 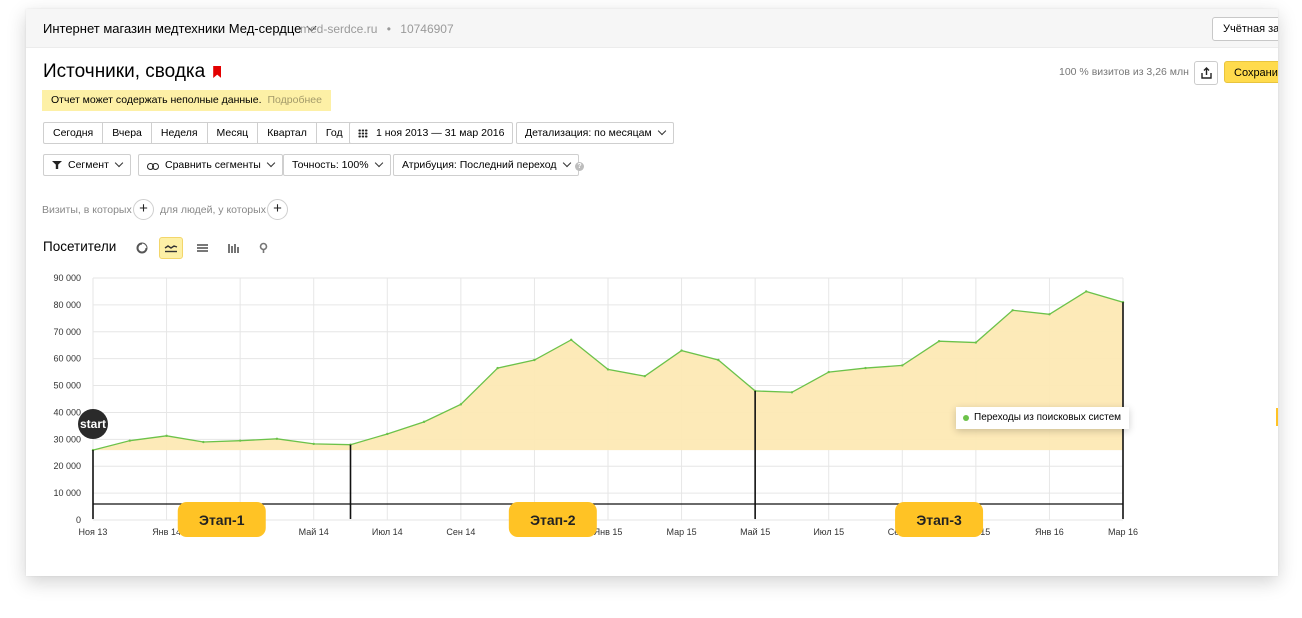 I want to click on legend-series-label: Переходы из поисковых систем, so click(x=1048, y=417).